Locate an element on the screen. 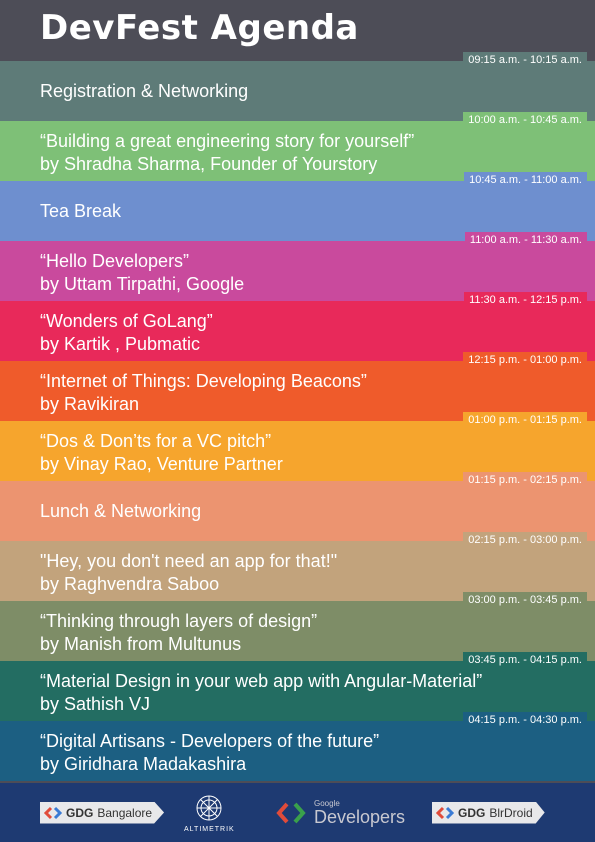 This screenshot has height=842, width=595. session-speaker: by Giridhara Madakashira is located at coordinates (143, 764).